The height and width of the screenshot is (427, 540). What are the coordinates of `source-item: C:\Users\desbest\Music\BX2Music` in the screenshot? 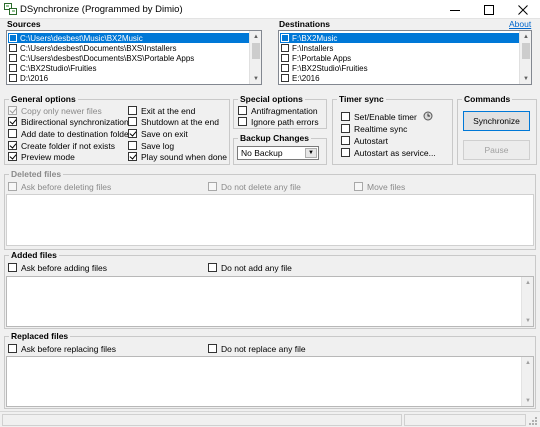 It's located at (129, 38).